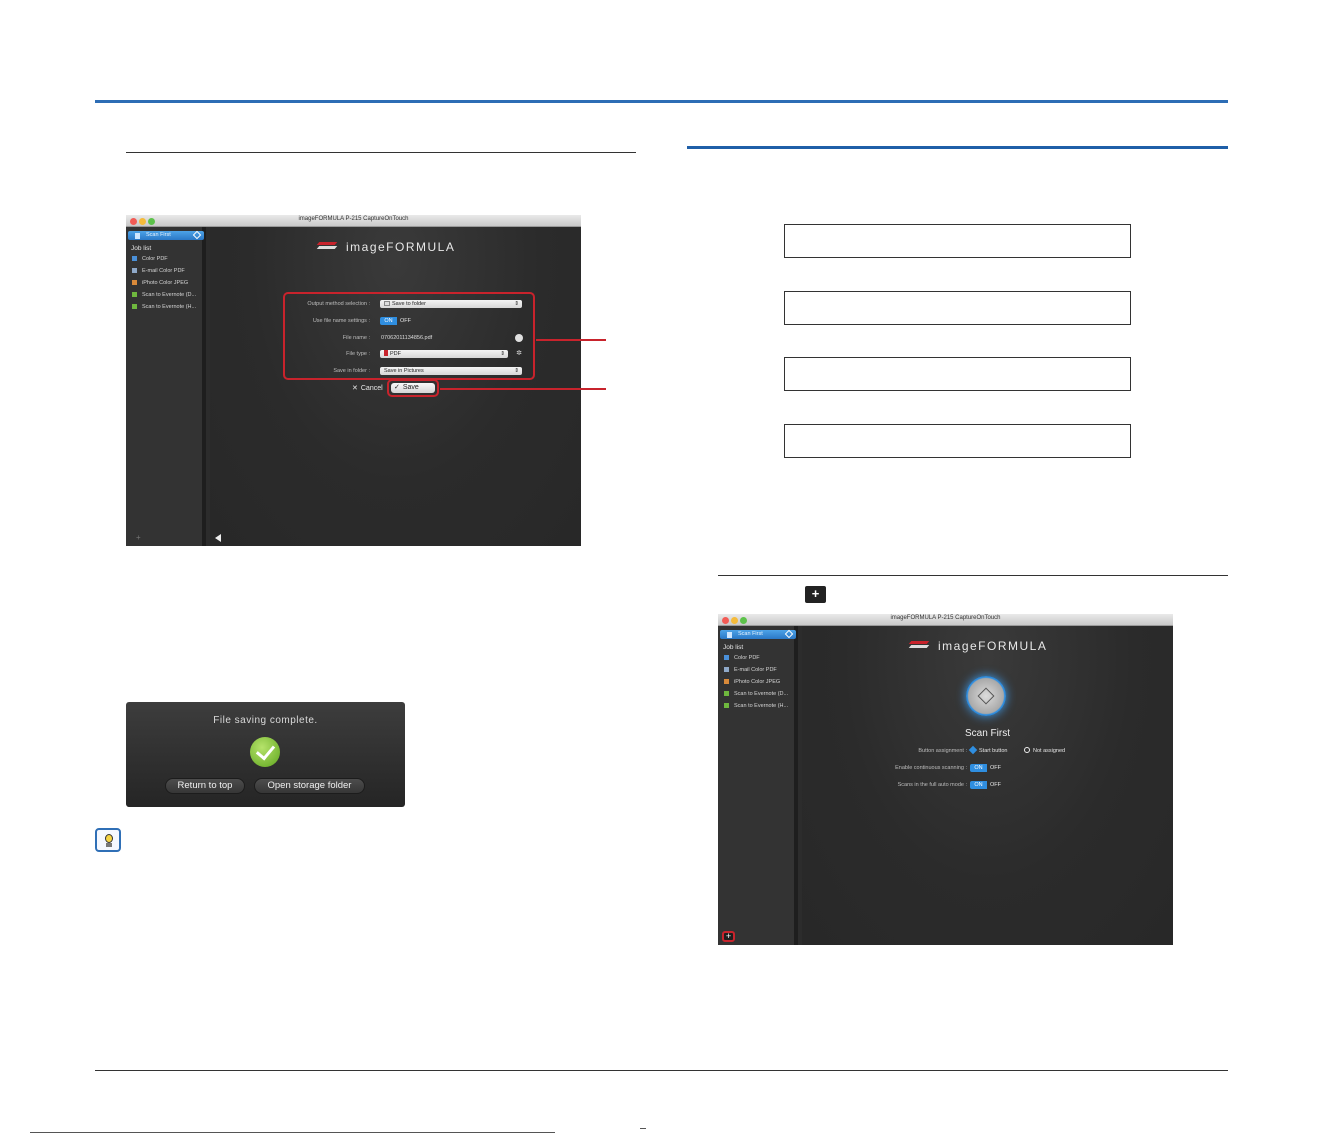 This screenshot has height=1134, width=1323. I want to click on step-rule-left, so click(381, 152).